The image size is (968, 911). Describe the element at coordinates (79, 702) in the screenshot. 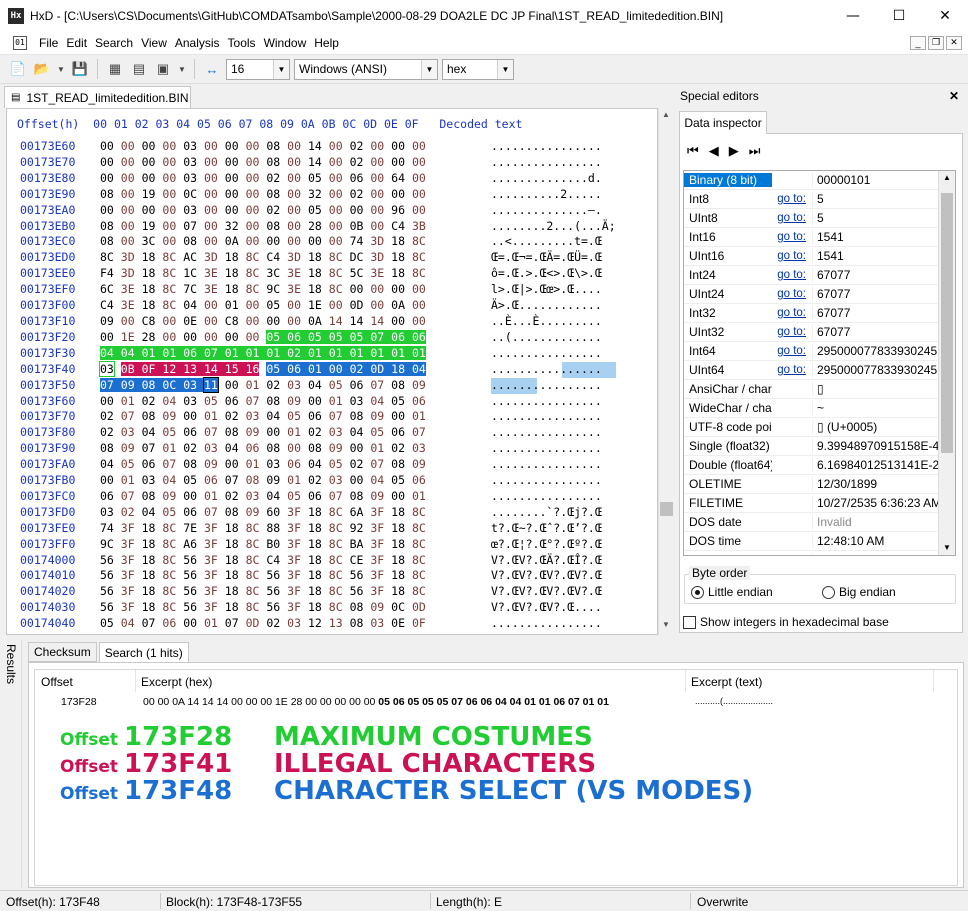

I see `hit-offset: 173F28` at that location.